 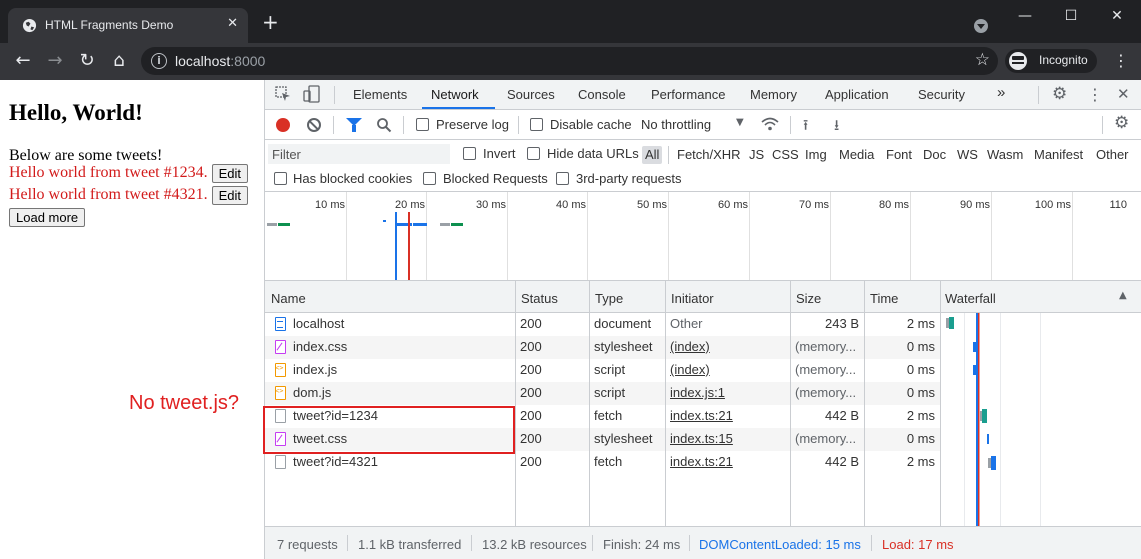 What do you see at coordinates (993, 419) in the screenshot?
I see `waterfall-column` at bounding box center [993, 419].